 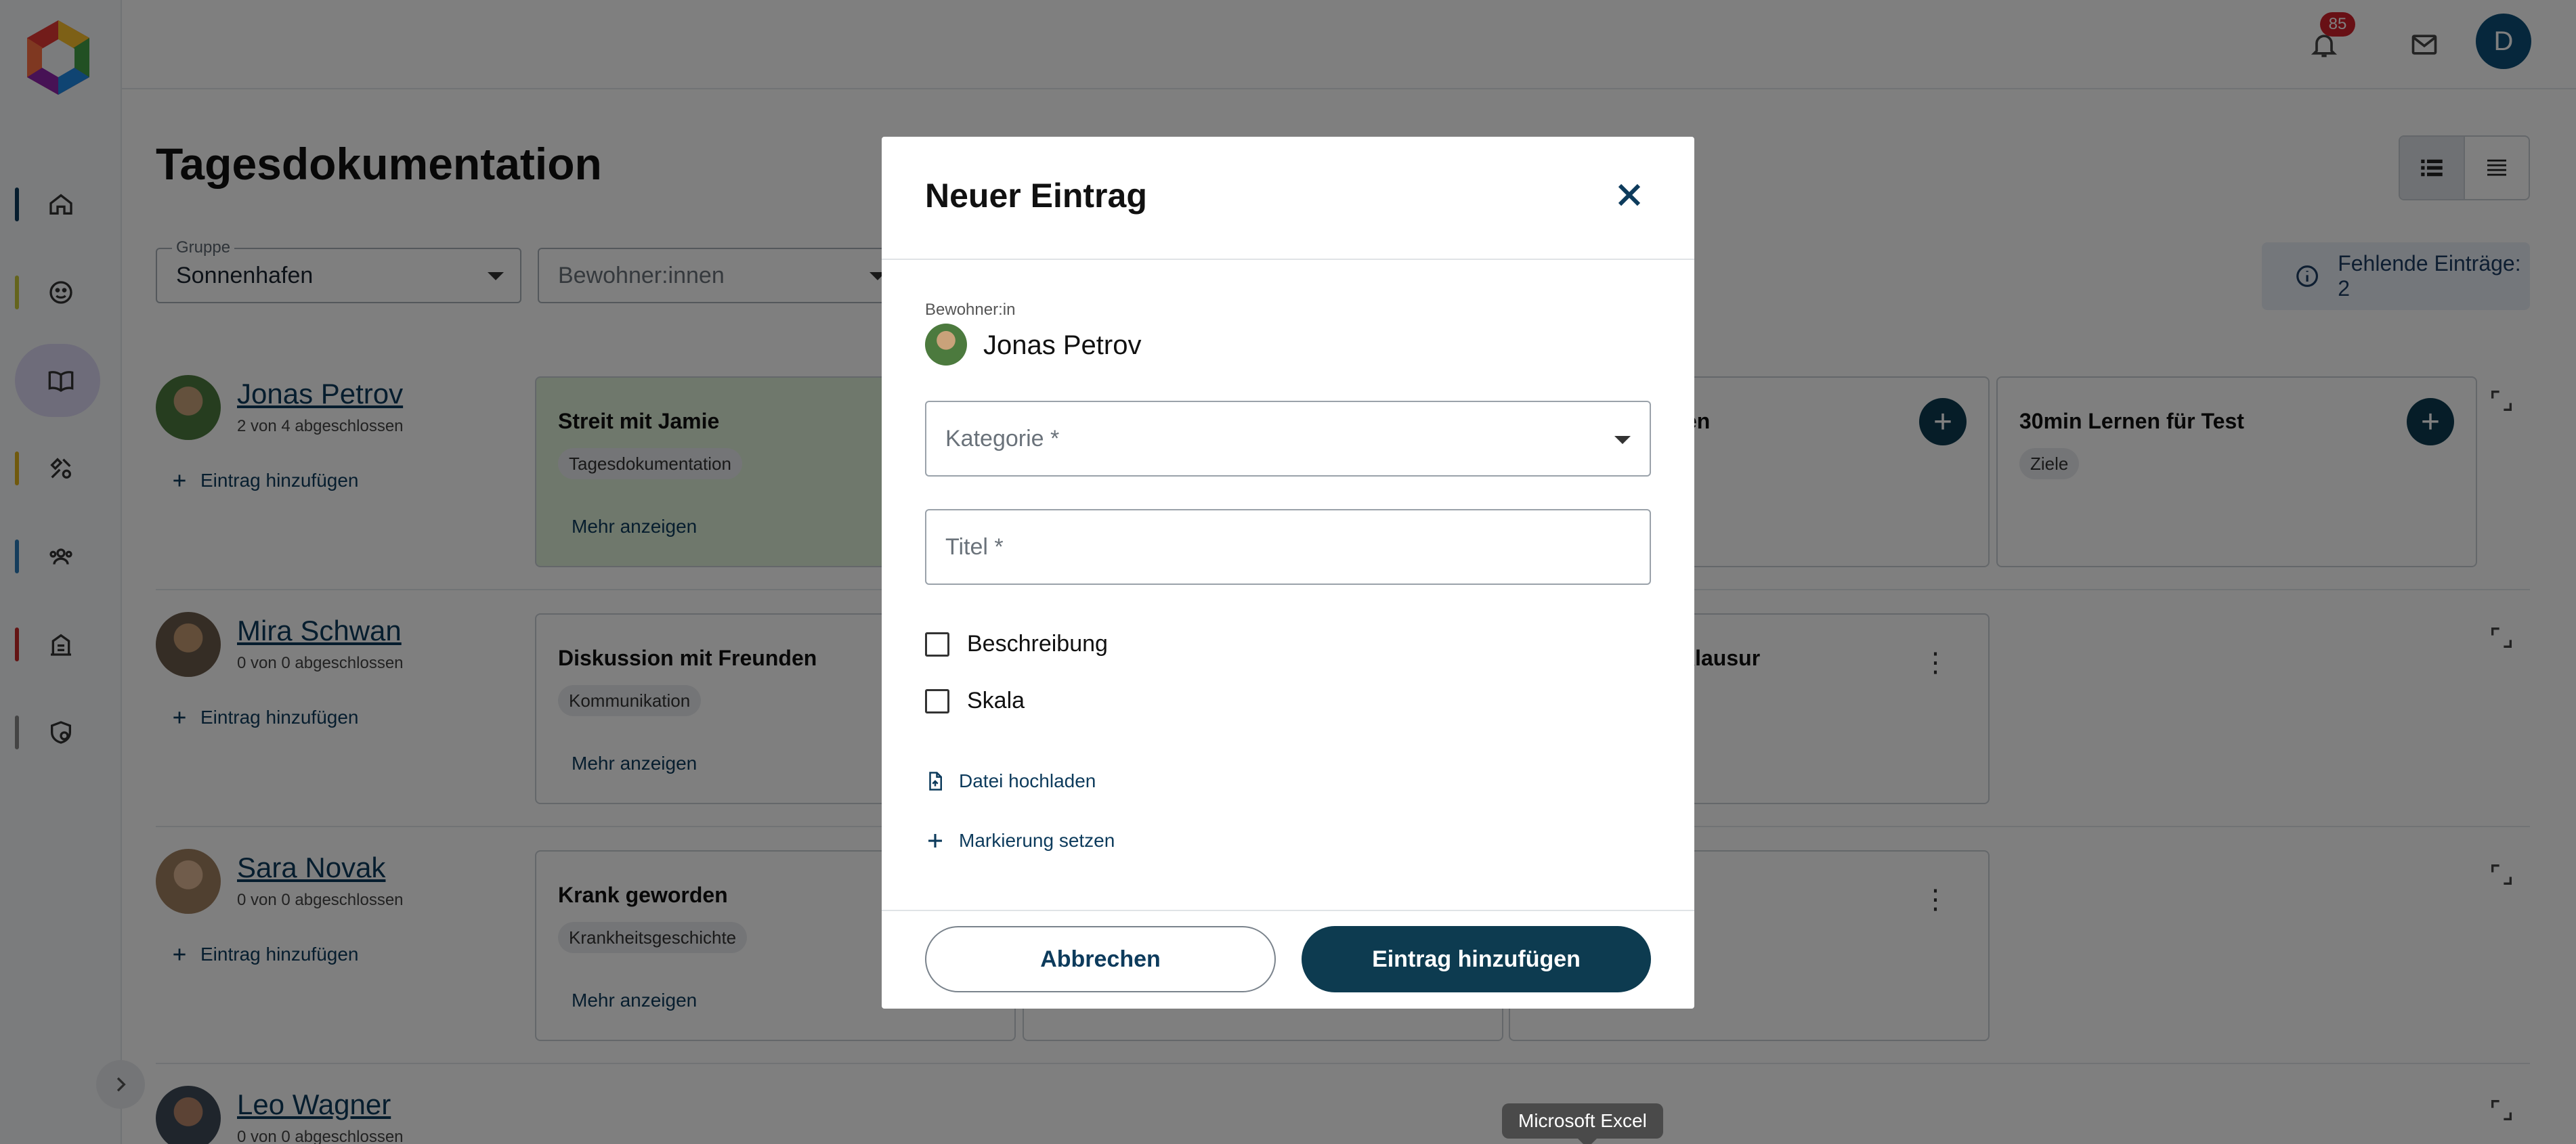 What do you see at coordinates (1002, 438) in the screenshot?
I see `category-placeholder: Kategorie *` at bounding box center [1002, 438].